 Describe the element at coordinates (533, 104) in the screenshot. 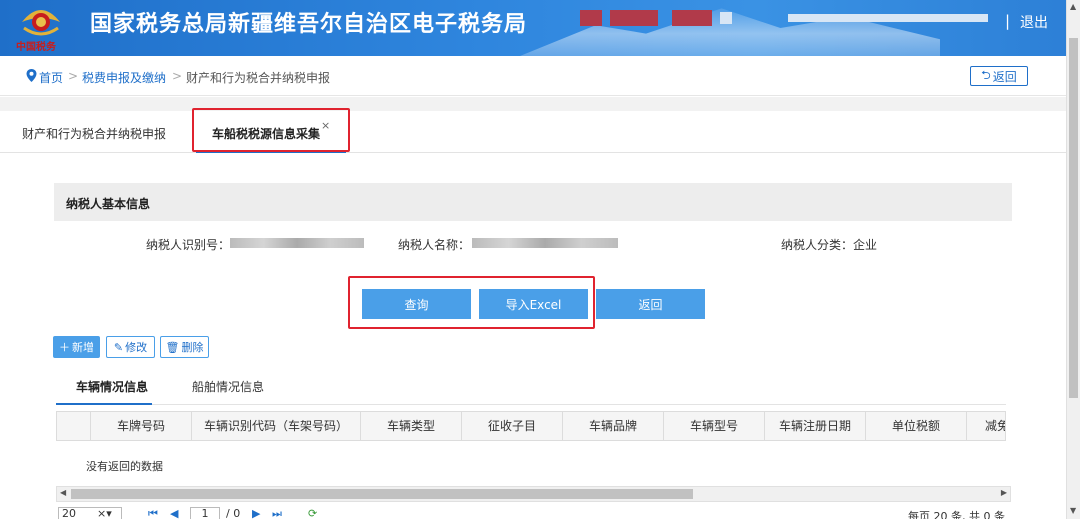

I see `spacer-band` at that location.